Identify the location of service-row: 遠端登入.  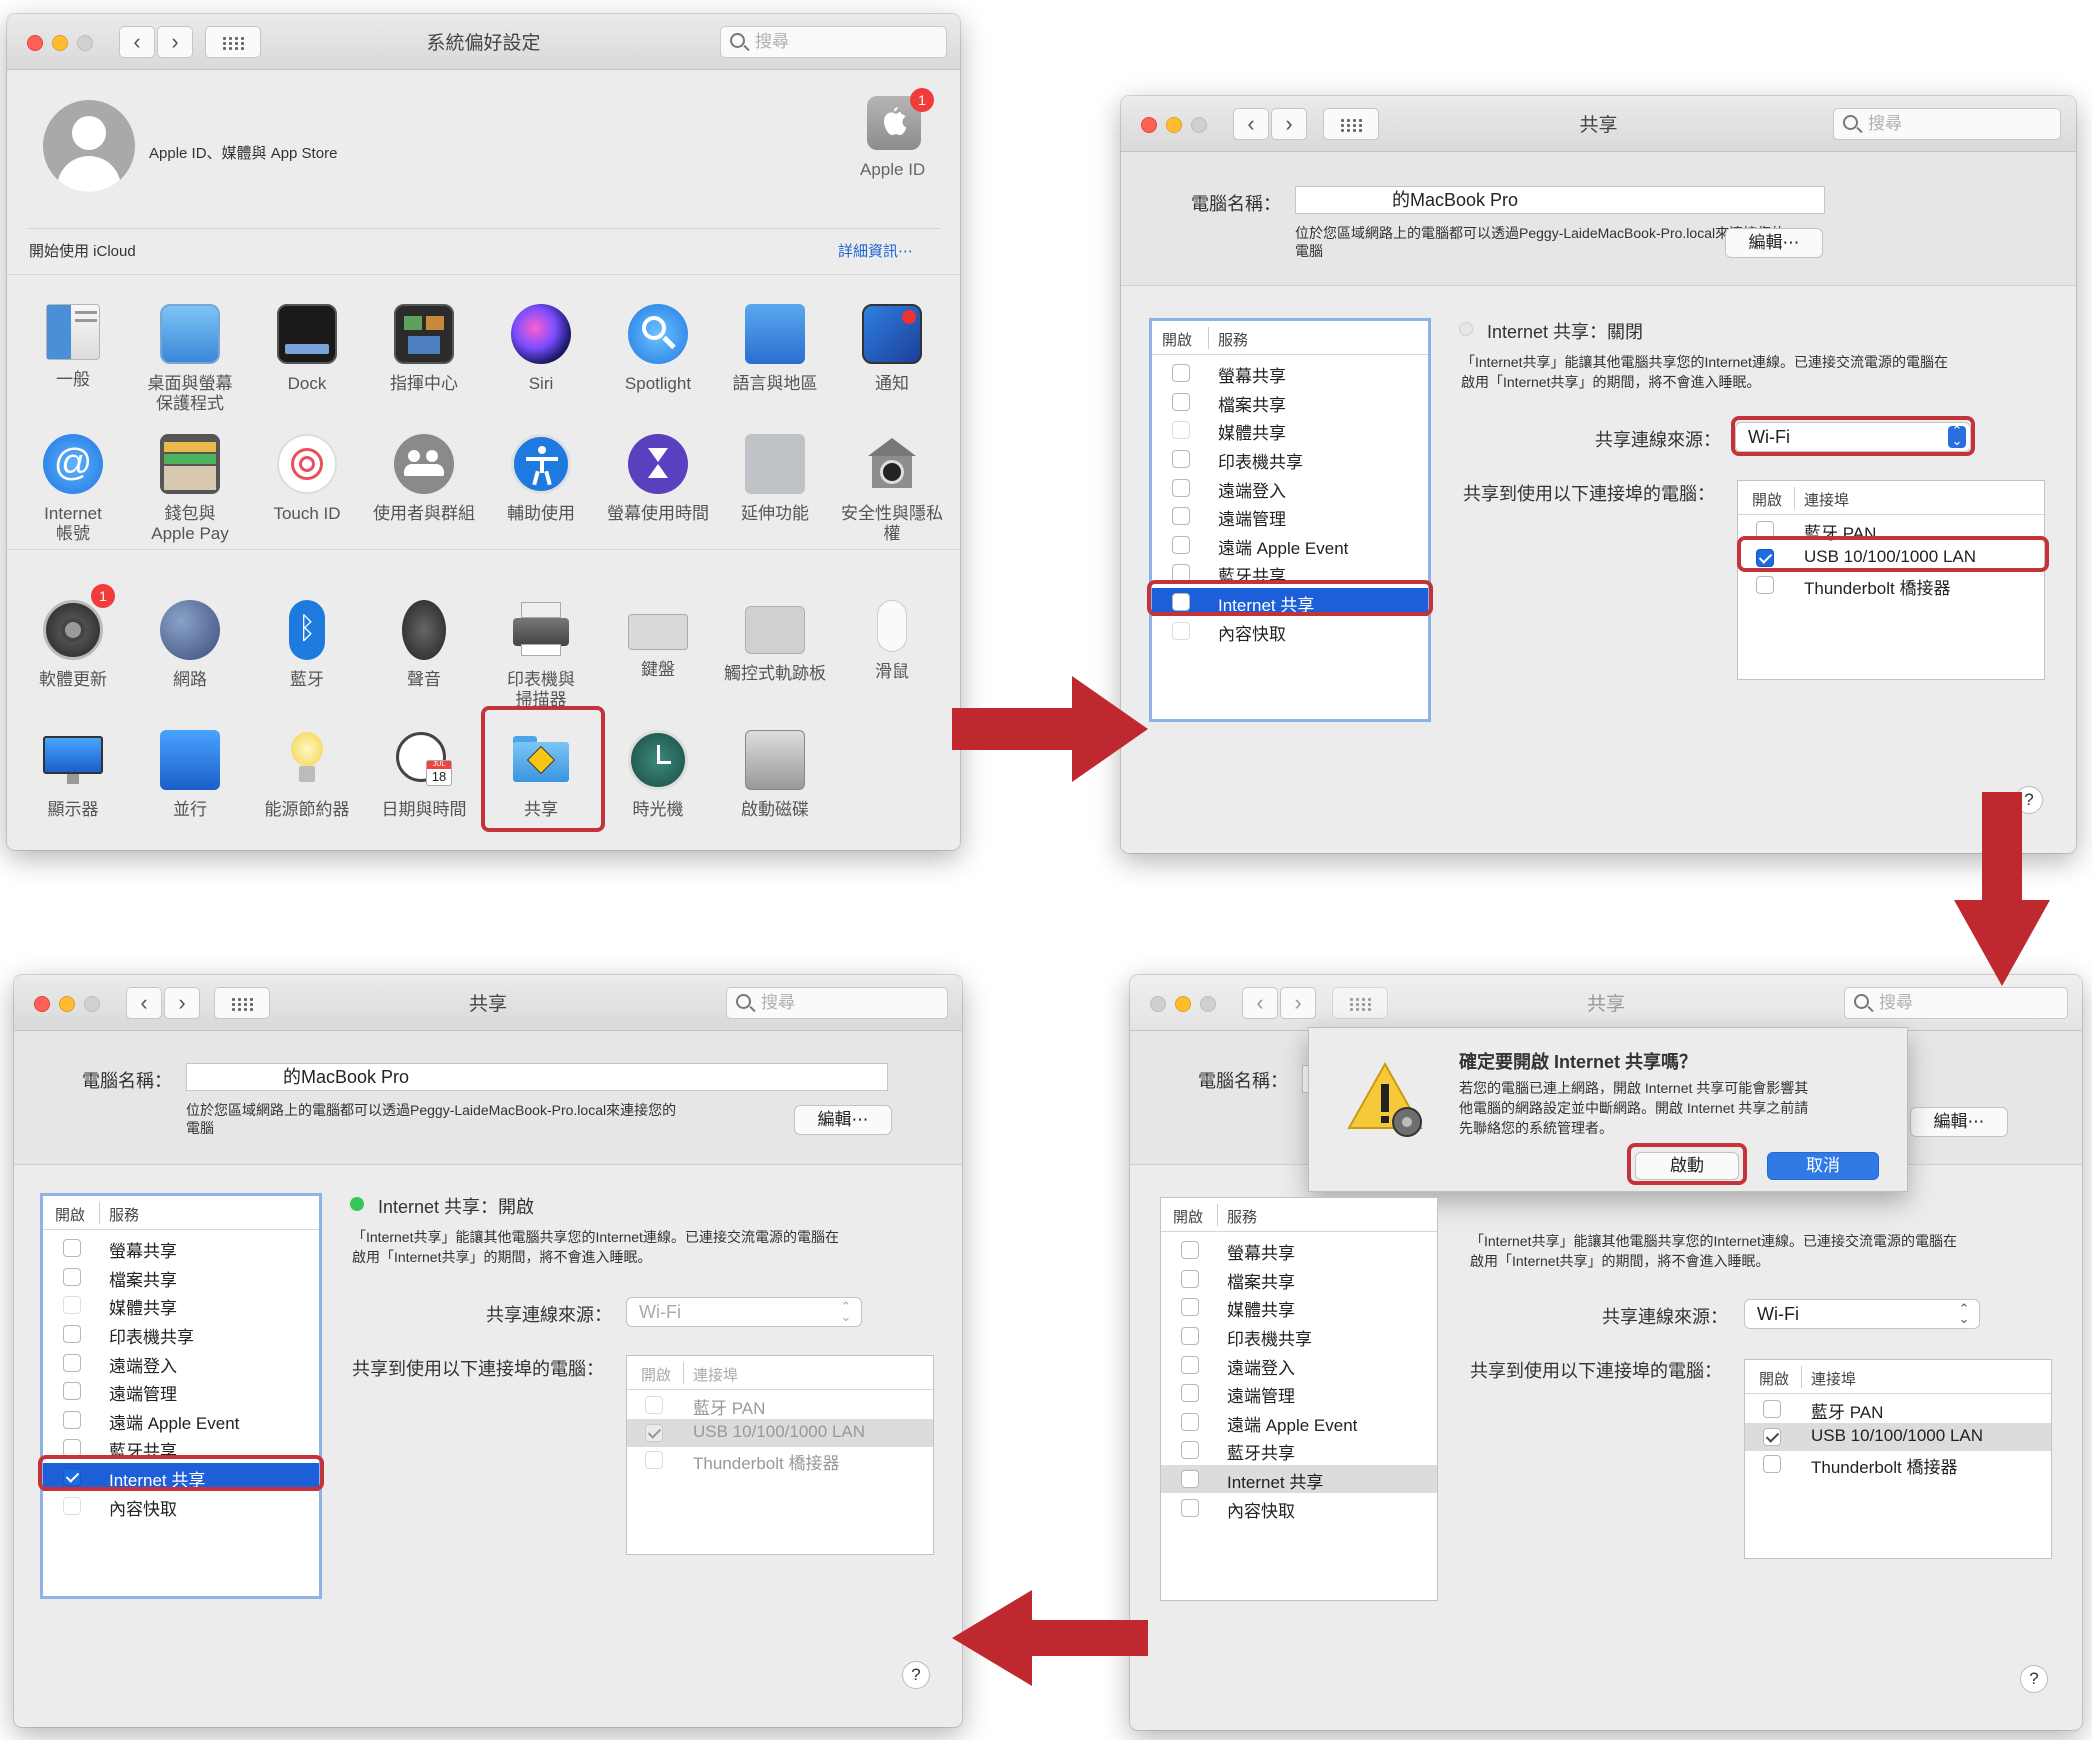
(1290, 488).